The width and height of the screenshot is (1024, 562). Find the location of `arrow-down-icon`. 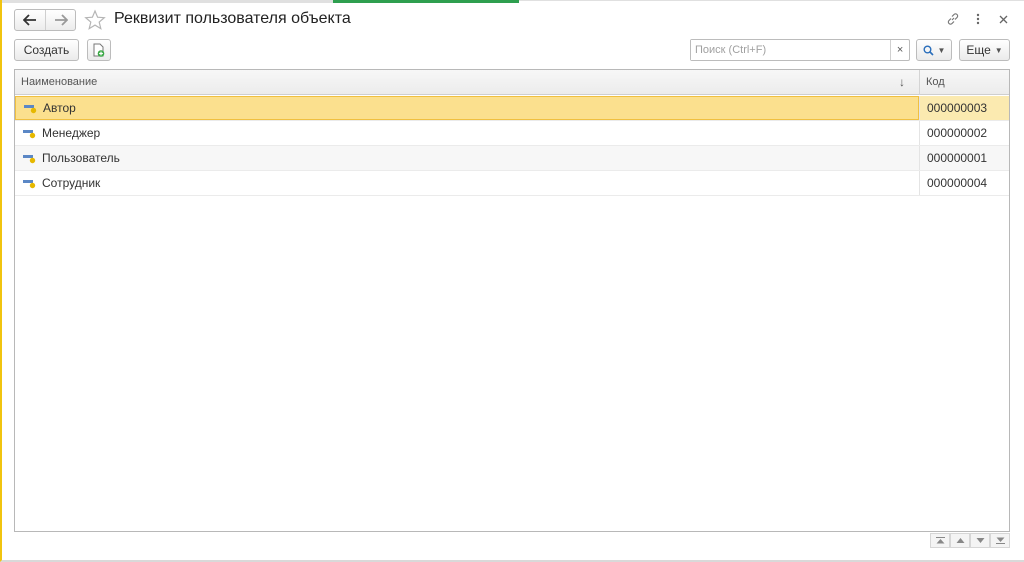

arrow-down-icon is located at coordinates (980, 540).